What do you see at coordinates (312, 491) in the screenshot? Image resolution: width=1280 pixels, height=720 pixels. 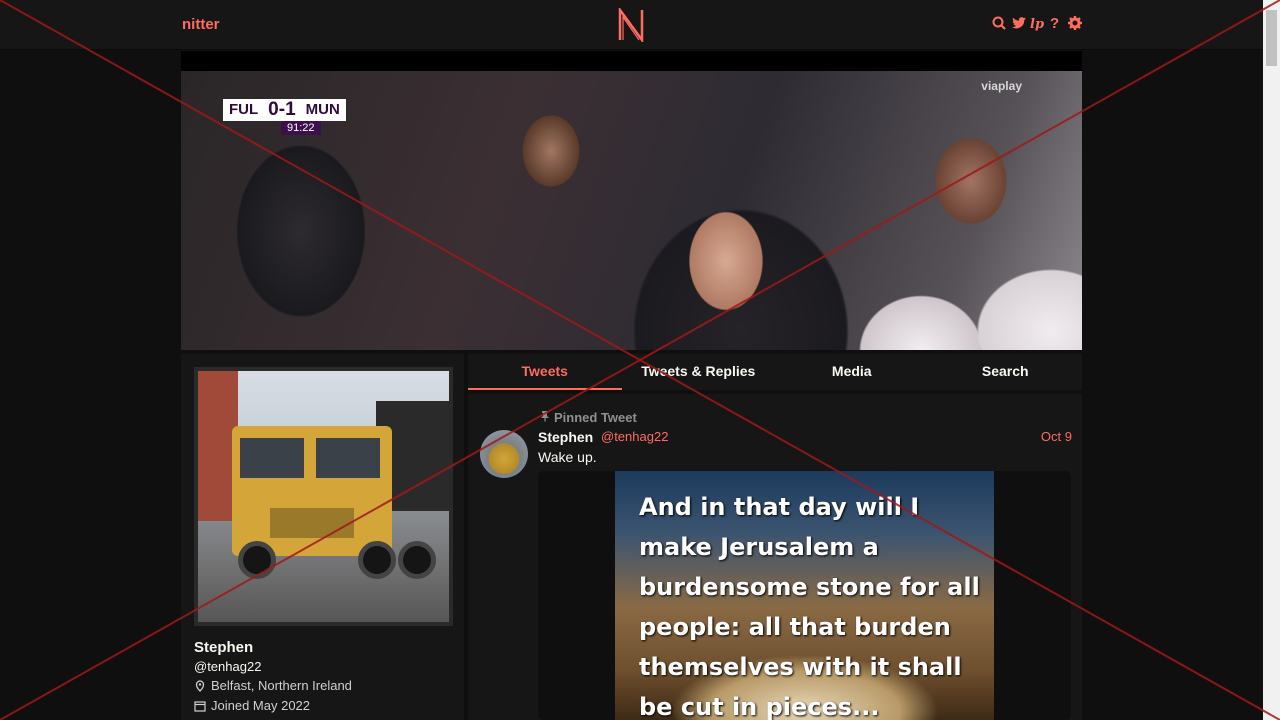 I see `avatar-truck-cab` at bounding box center [312, 491].